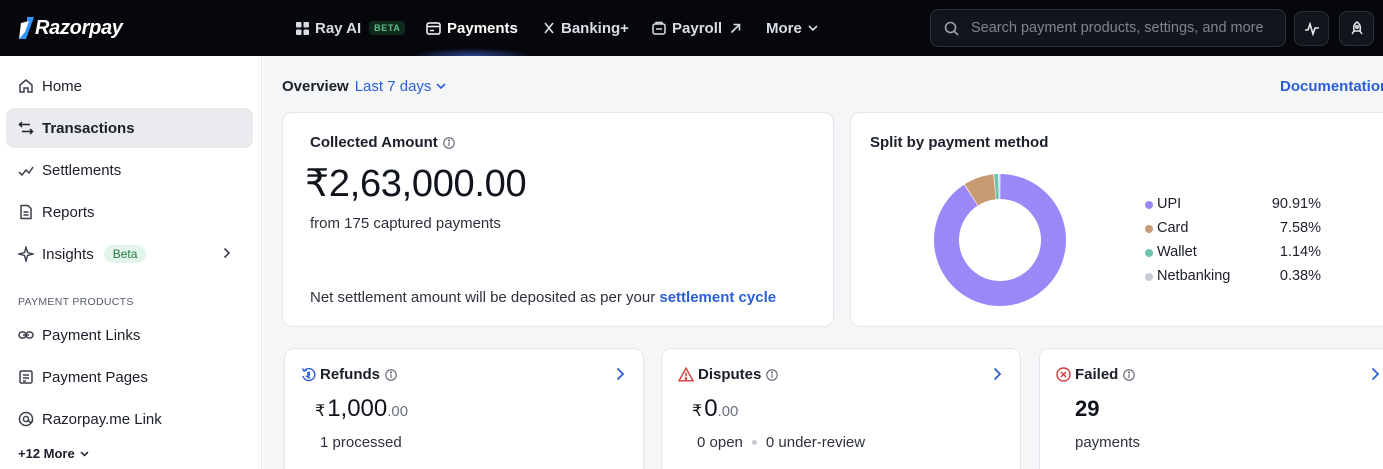 Image resolution: width=1383 pixels, height=469 pixels. I want to click on nav-payments: Payments, so click(472, 28).